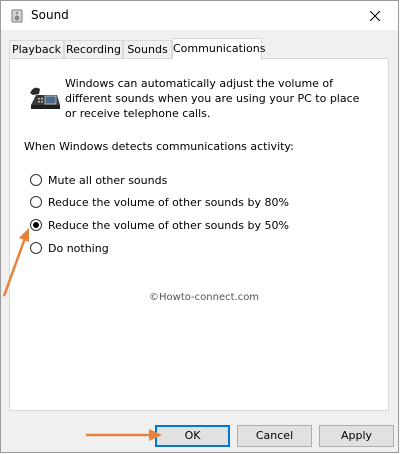  I want to click on option-reduce-50: Reduce the volume of other sounds by 50%, so click(159, 225).